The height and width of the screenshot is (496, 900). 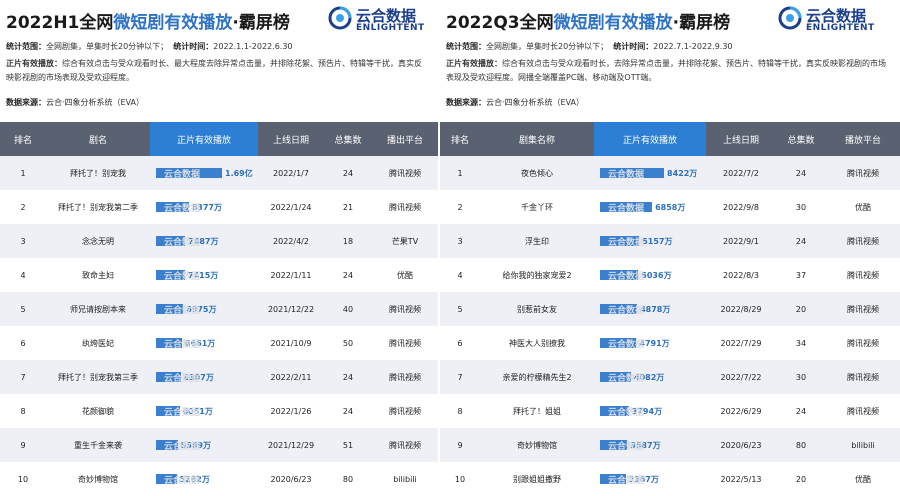 What do you see at coordinates (204, 173) in the screenshot?
I see `views-cell: 云合数据 1.69亿` at bounding box center [204, 173].